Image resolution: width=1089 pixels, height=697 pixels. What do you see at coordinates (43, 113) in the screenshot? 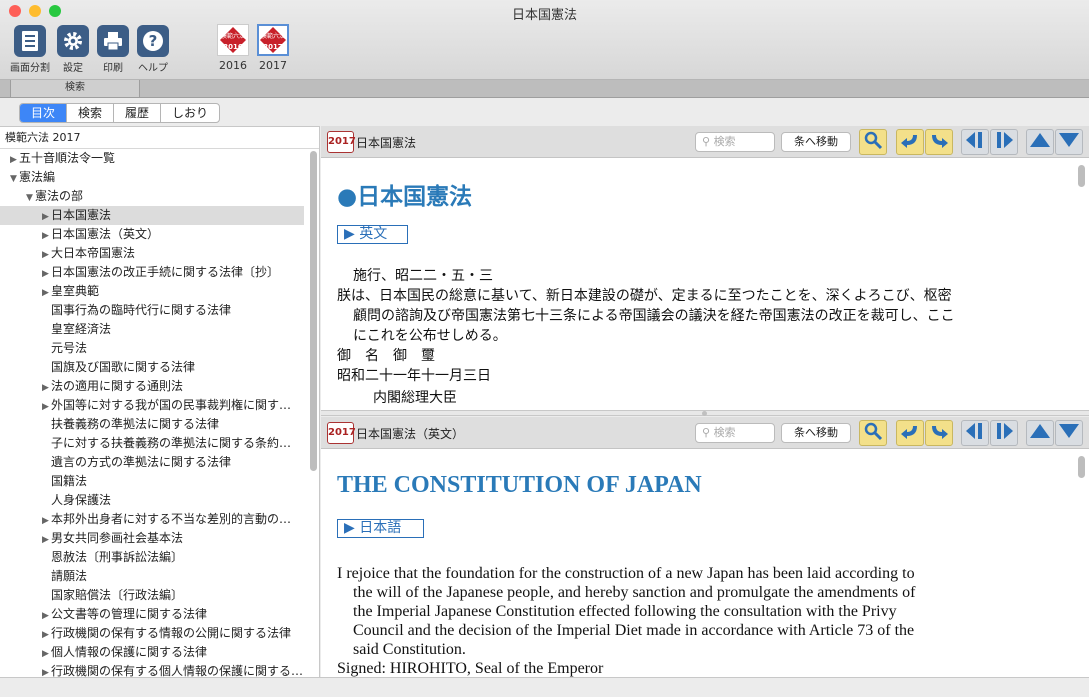
I see `segment-contents: 目次` at bounding box center [43, 113].